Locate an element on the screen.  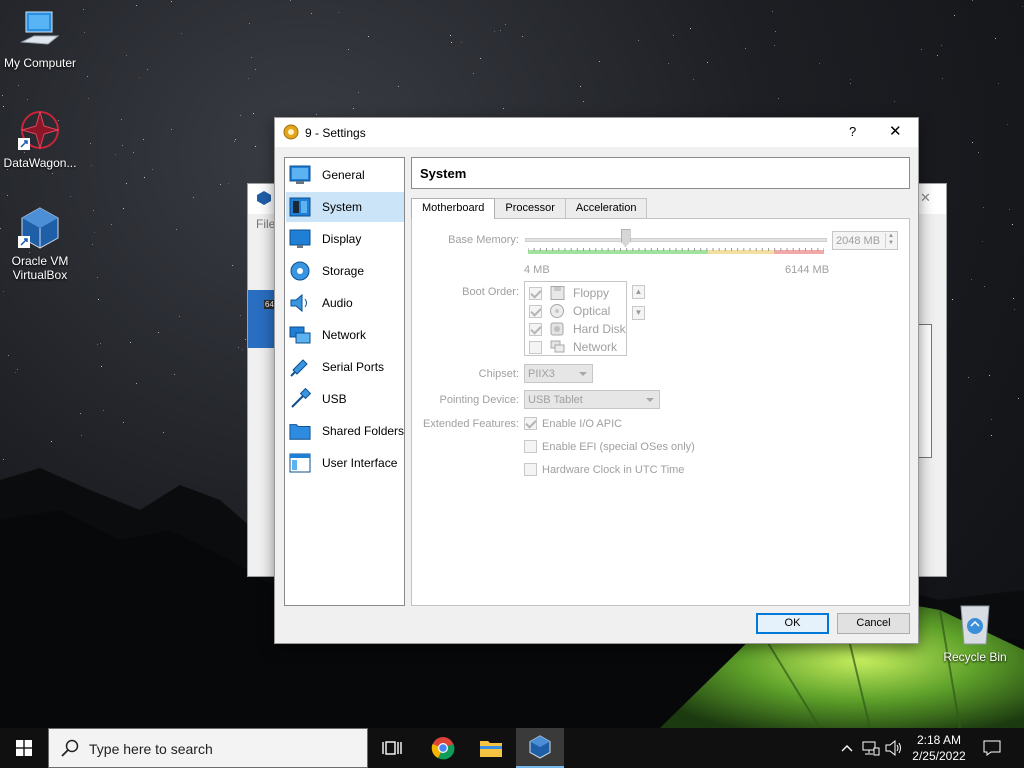
storage-icon is located at coordinates (300, 271).